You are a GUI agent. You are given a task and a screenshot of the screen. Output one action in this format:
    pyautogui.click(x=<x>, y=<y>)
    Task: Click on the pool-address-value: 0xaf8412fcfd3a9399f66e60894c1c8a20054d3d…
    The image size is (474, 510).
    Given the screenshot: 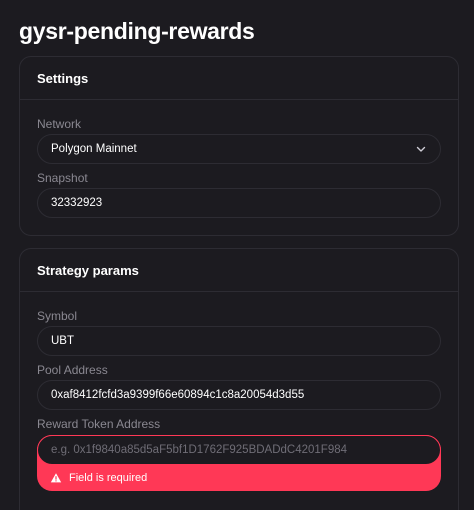 What is the action you would take?
    pyautogui.click(x=178, y=395)
    